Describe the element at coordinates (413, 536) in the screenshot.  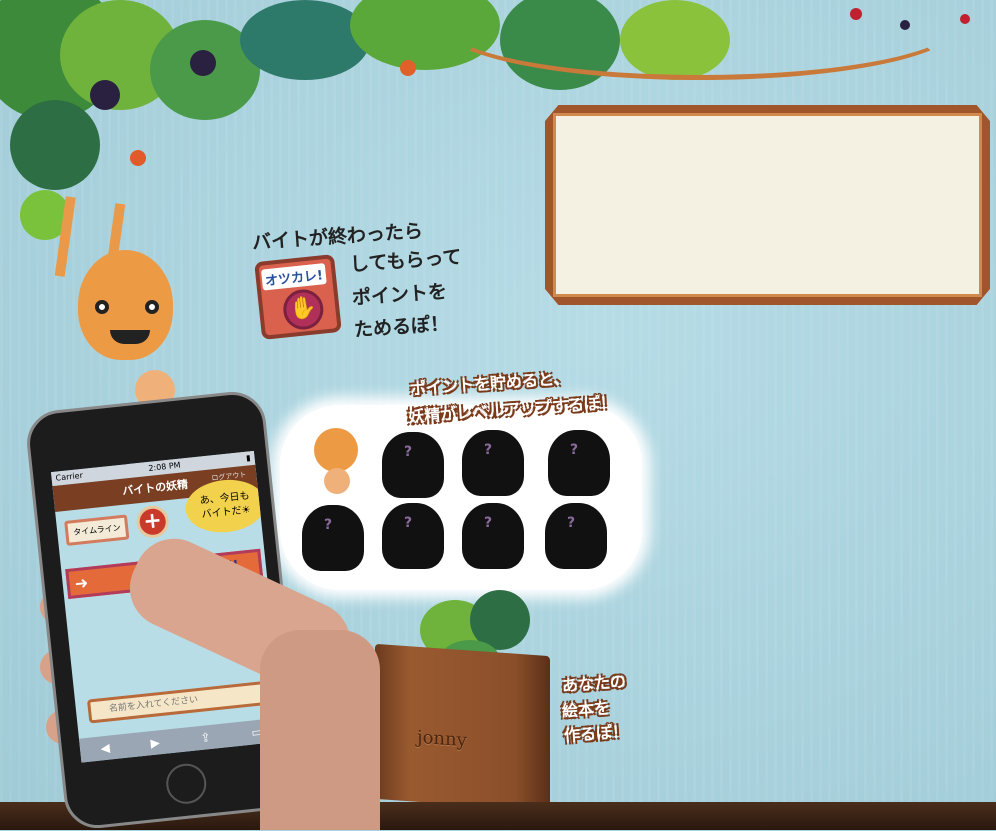
I see `locked-fairy-6: ?` at that location.